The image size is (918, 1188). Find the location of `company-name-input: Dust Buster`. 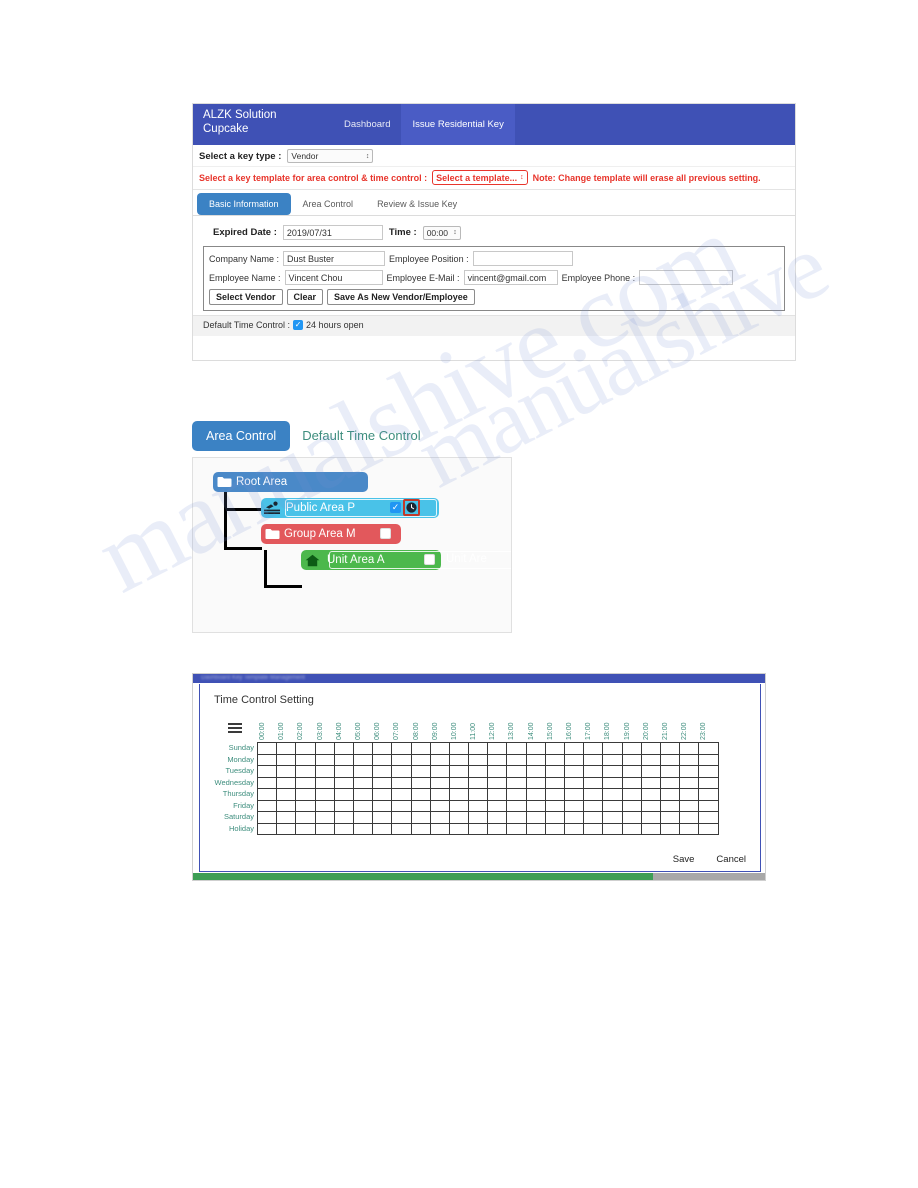

company-name-input: Dust Buster is located at coordinates (334, 258).